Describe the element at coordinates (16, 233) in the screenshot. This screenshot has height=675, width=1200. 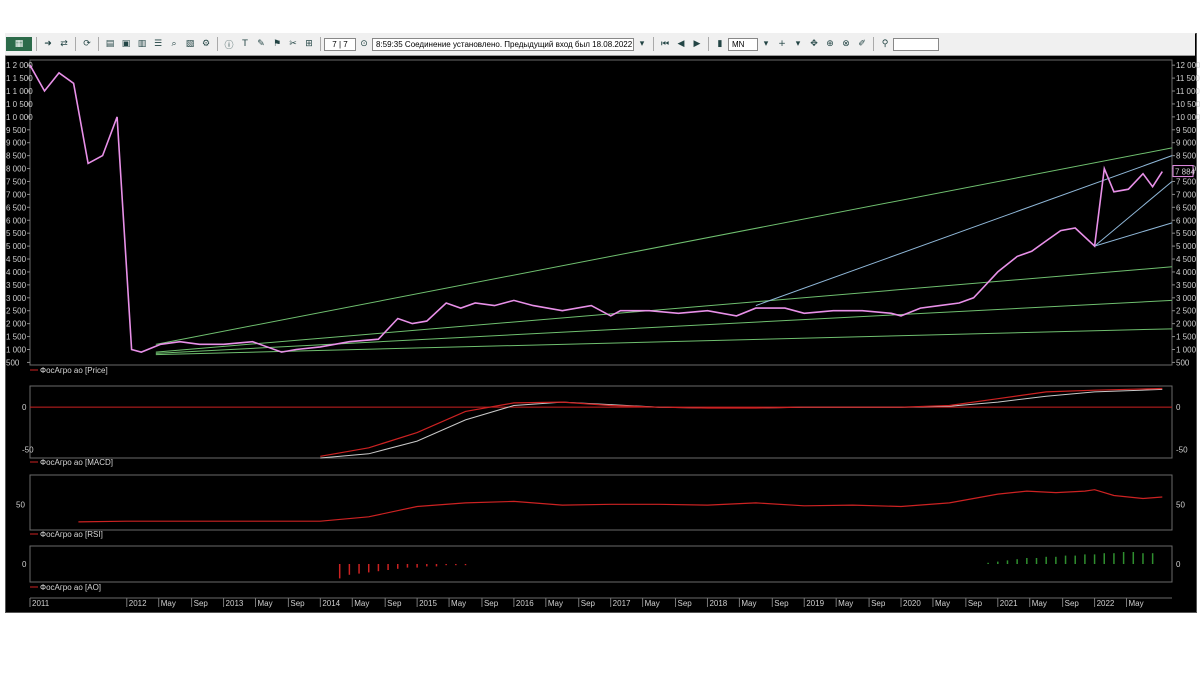
I see `y-tick-label-left: 5 500` at that location.